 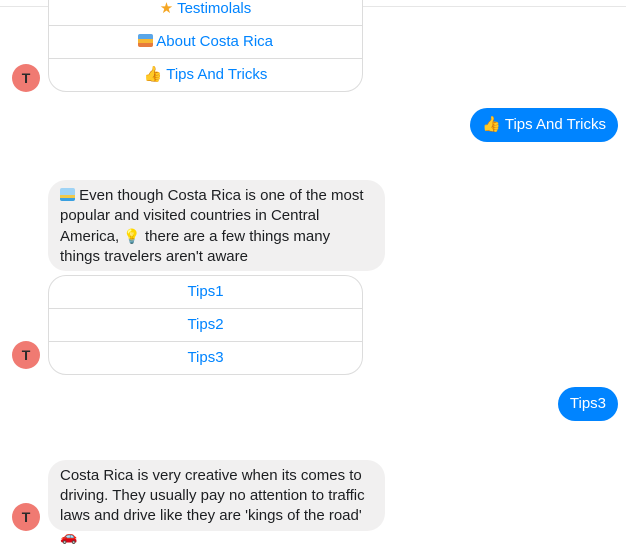 I want to click on user-message-bubble: Tips3, so click(x=587, y=404).